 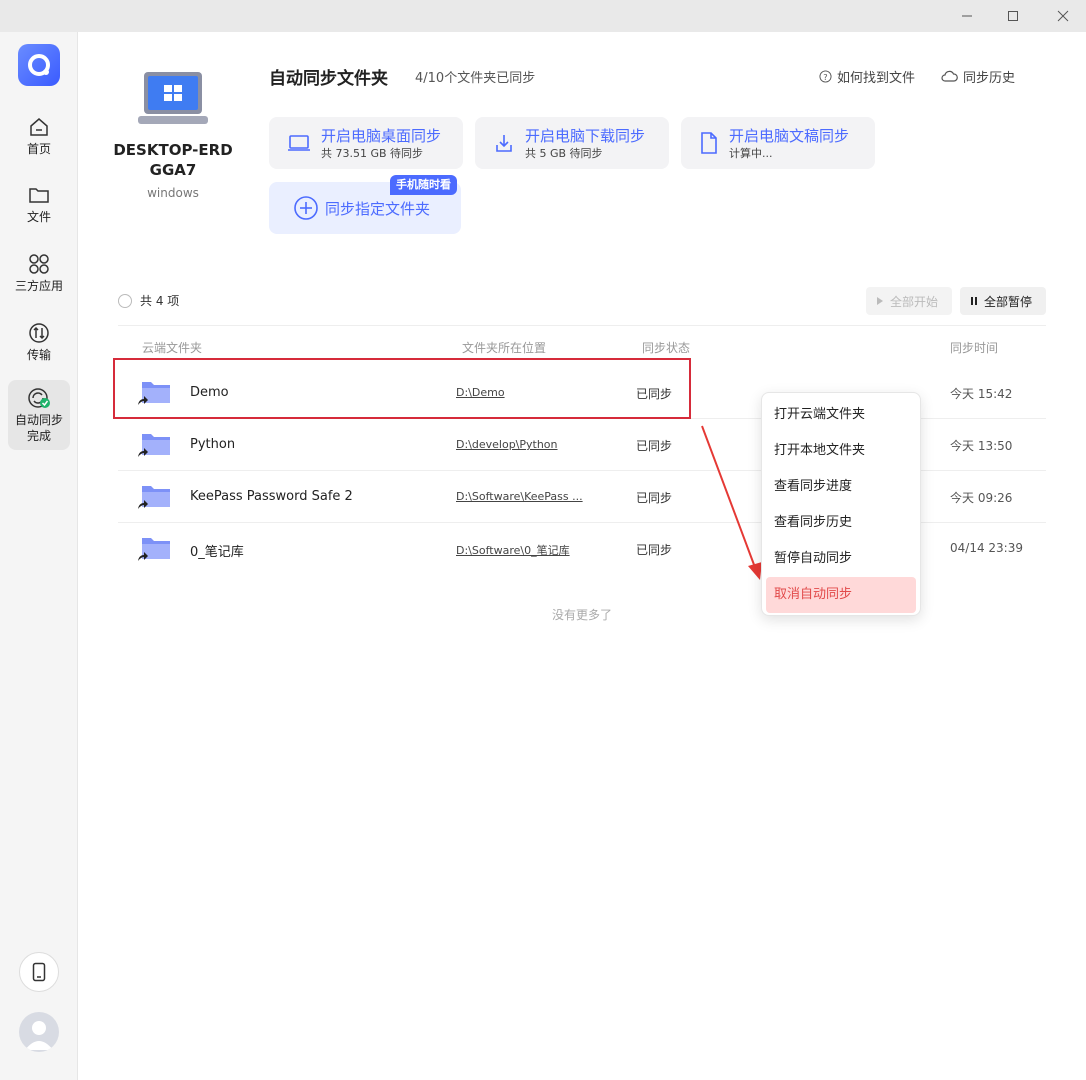 I want to click on folder-name: 0_笔记库, so click(x=217, y=552).